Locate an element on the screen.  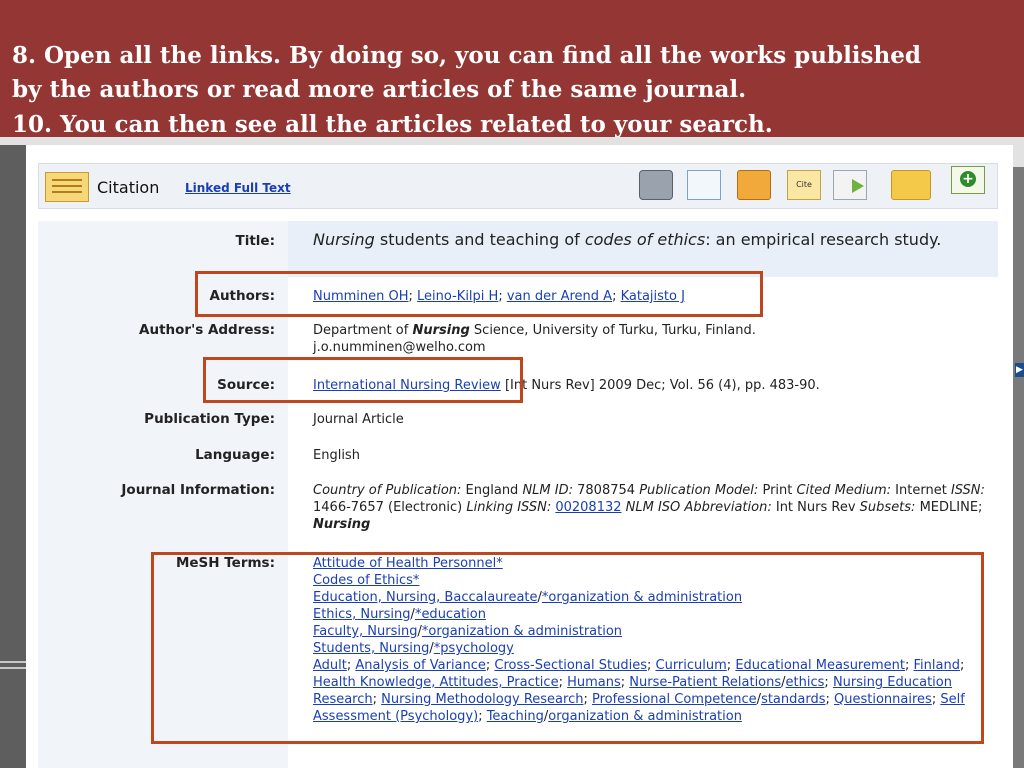
cite-icon: Cite is located at coordinates (804, 185).